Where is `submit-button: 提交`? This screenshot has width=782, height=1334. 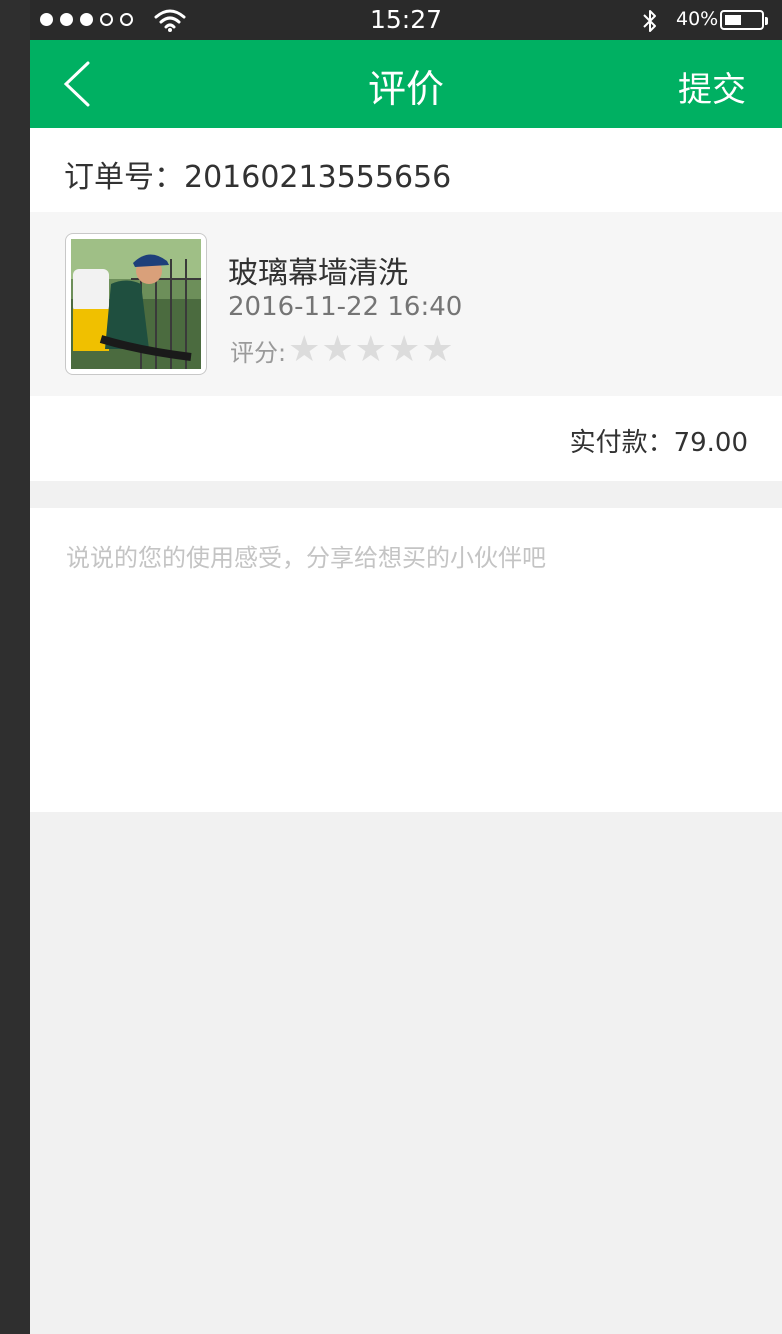 submit-button: 提交 is located at coordinates (712, 86).